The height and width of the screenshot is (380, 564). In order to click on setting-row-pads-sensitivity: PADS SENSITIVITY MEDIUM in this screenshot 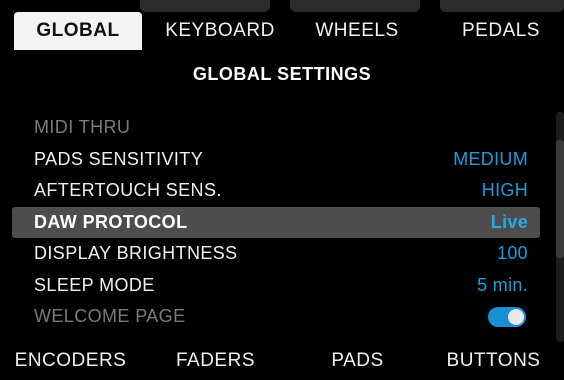, I will do `click(276, 160)`.